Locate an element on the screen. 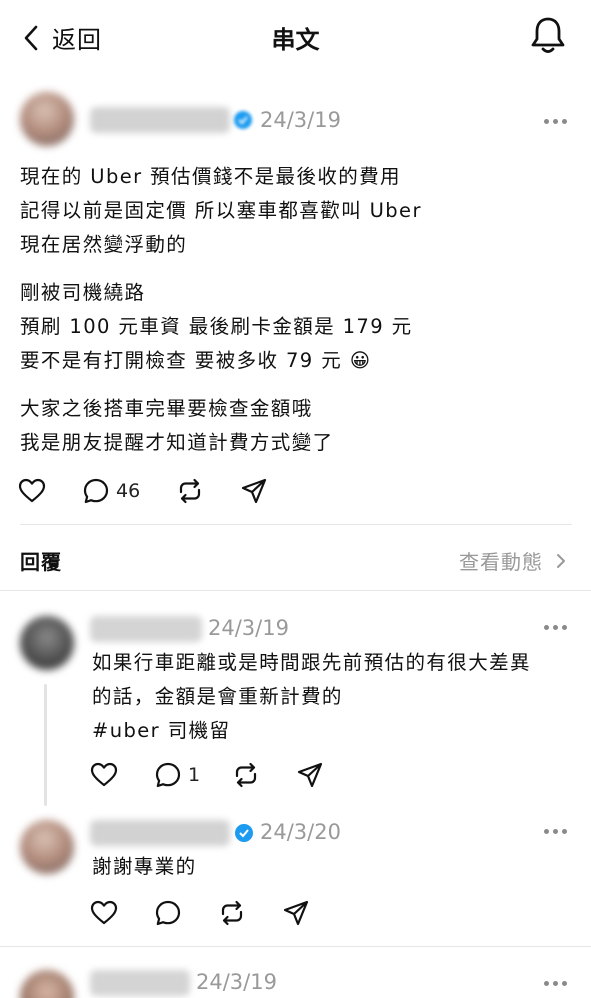 The image size is (591, 998). username: kaiwei715 is located at coordinates (140, 983).